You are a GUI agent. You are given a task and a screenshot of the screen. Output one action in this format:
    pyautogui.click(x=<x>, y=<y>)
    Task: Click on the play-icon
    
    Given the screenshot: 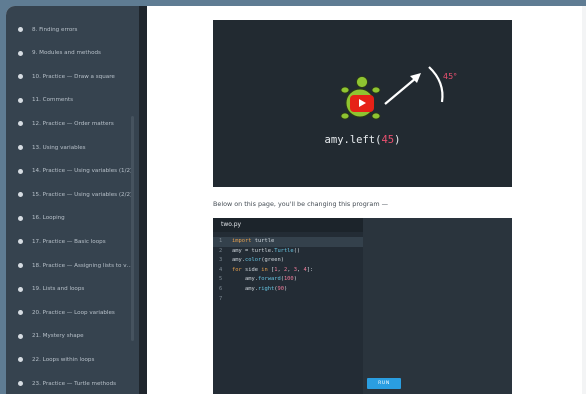 What is the action you would take?
    pyautogui.click(x=362, y=103)
    